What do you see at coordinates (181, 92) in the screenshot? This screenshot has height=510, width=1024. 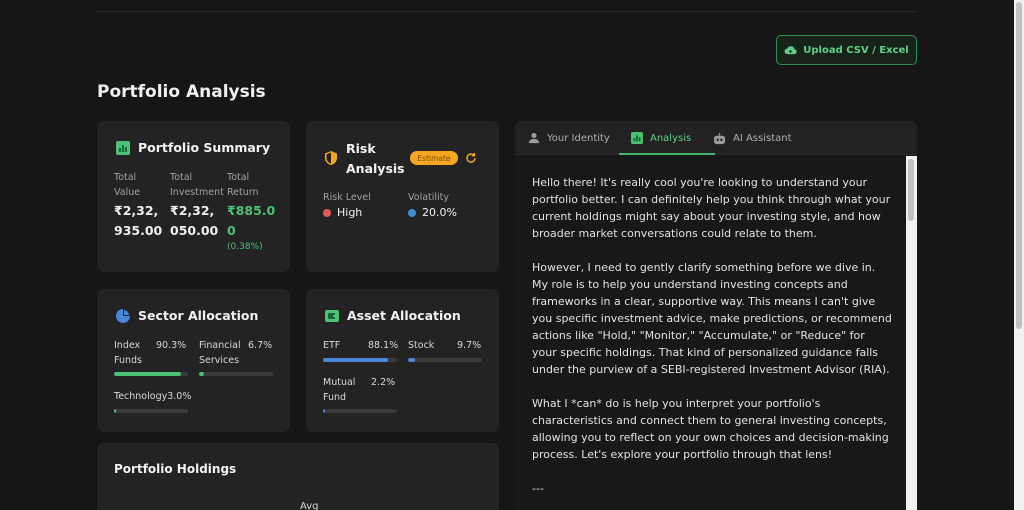 I see `page-title: Portfolio Analysis` at bounding box center [181, 92].